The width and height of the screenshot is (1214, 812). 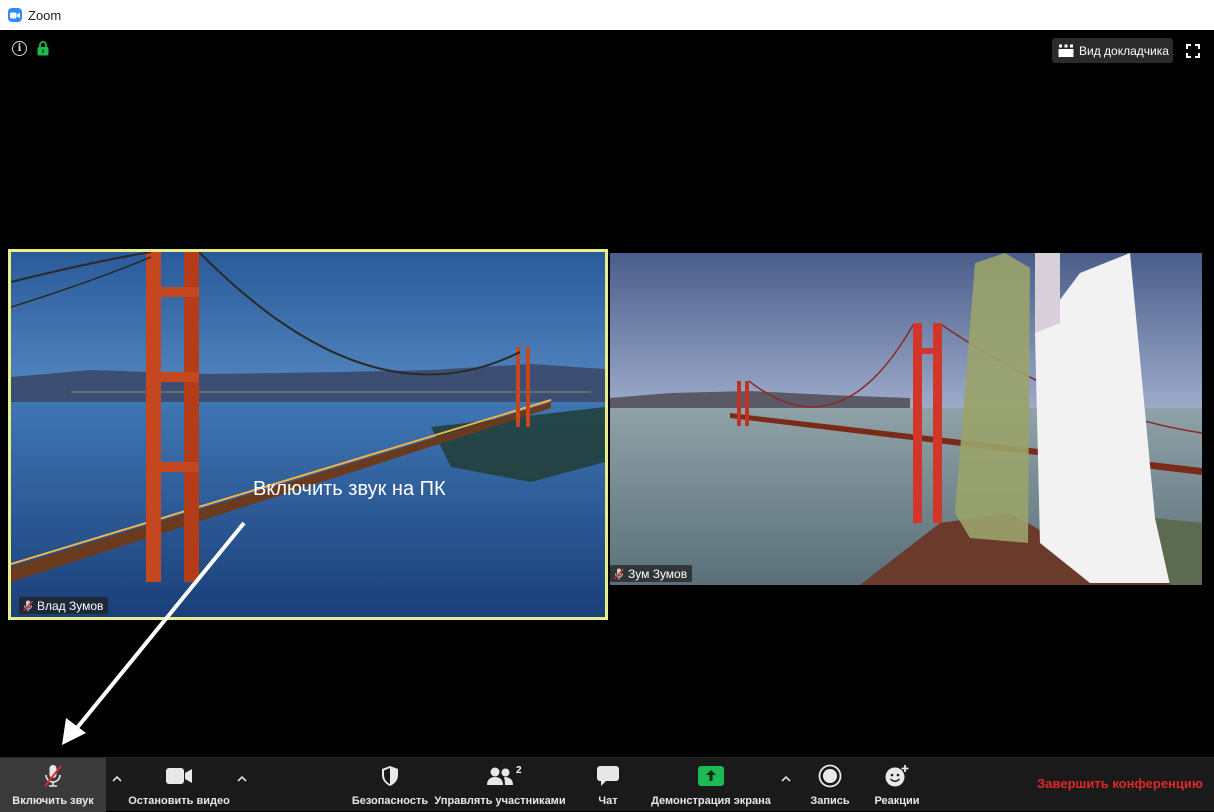 I want to click on stop-video-button: Остановить видео, so click(x=179, y=785).